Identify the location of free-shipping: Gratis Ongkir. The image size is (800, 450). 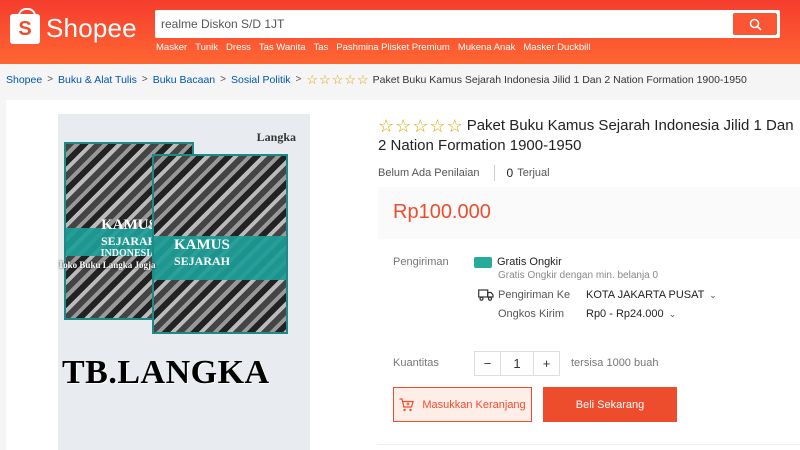
(518, 262).